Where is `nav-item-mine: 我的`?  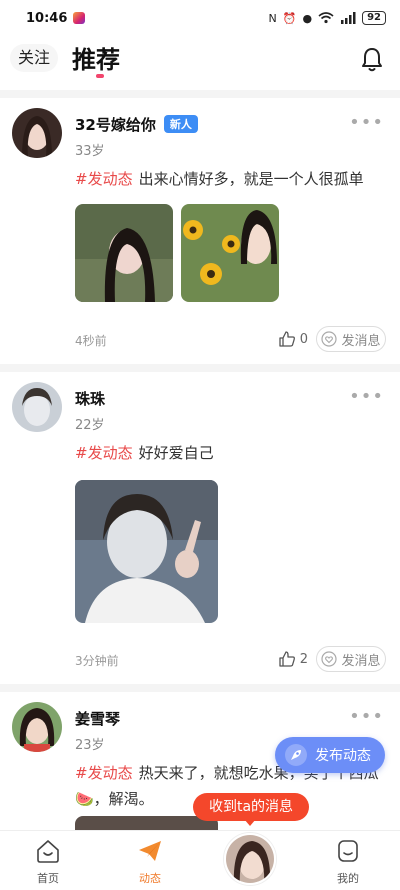 nav-item-mine: 我的 is located at coordinates (348, 861).